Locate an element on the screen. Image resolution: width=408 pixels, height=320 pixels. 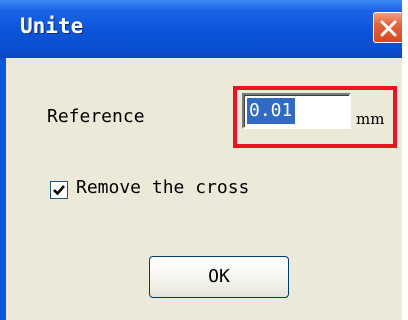
reference-label: Reference is located at coordinates (96, 116).